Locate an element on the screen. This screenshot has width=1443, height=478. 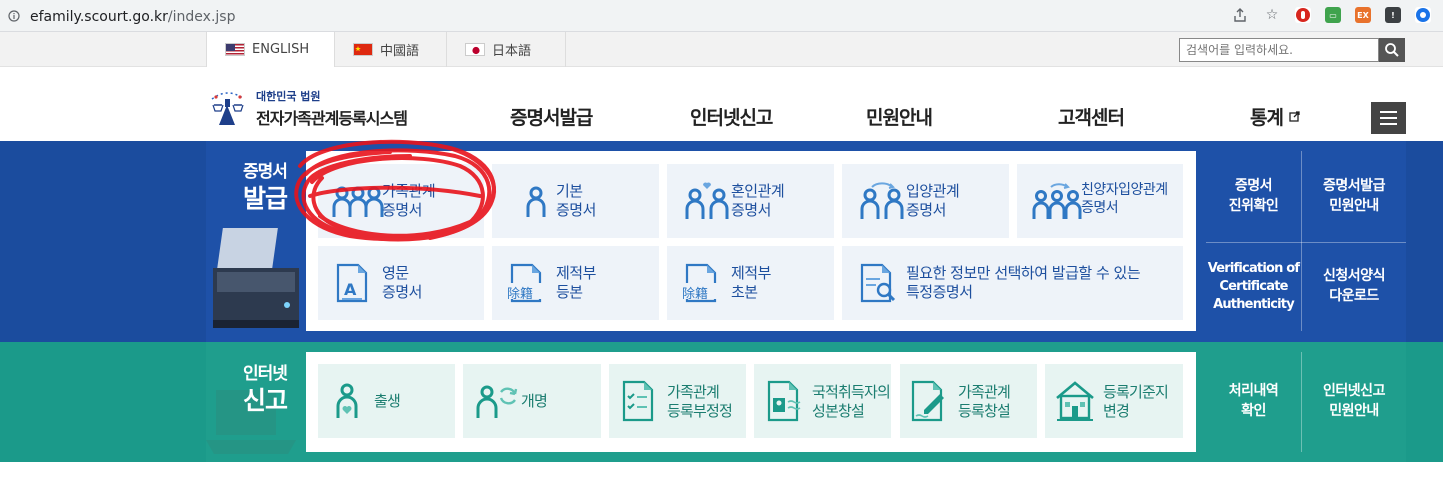
extension-dark-icon: ! is located at coordinates (1393, 15).